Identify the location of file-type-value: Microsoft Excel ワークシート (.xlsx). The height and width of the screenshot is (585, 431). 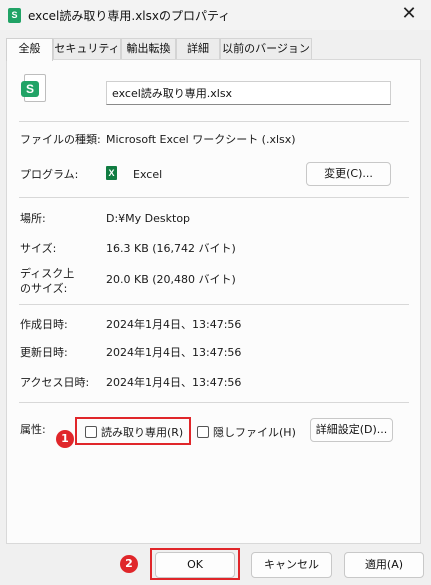
(201, 139).